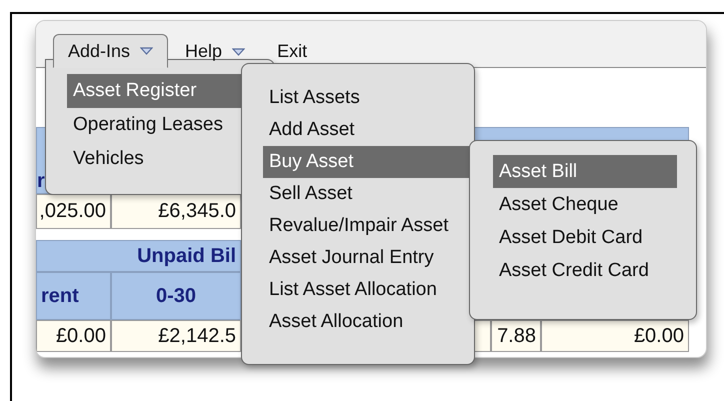 This screenshot has width=724, height=401. What do you see at coordinates (73, 211) in the screenshot?
I see `table-cell: ,025.00` at bounding box center [73, 211].